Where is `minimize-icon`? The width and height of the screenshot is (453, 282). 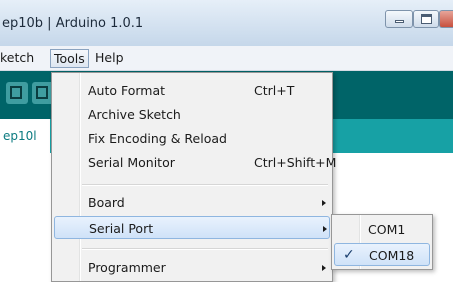 minimize-icon is located at coordinates (399, 21).